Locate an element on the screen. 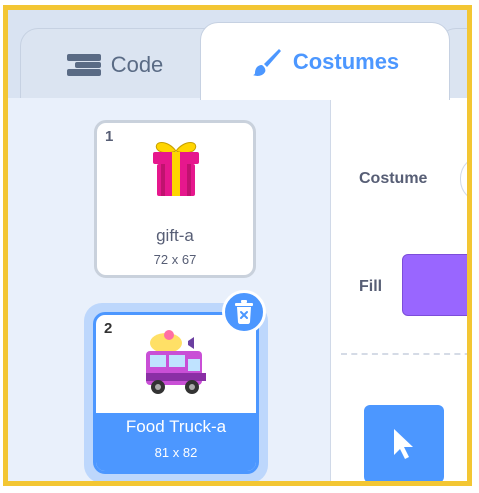  gift-icon is located at coordinates (176, 172).